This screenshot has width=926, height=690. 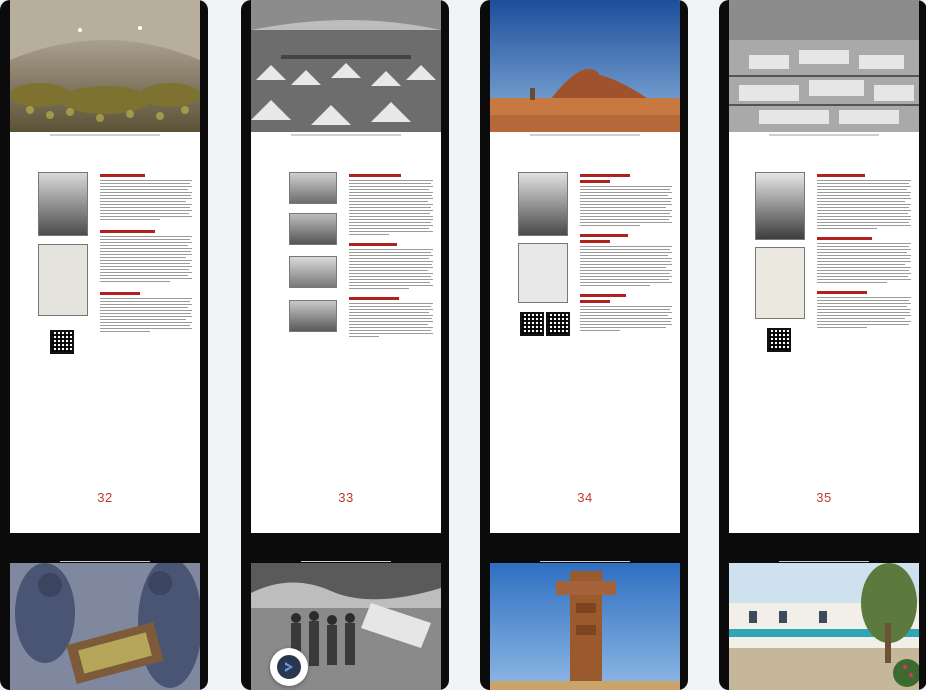 I want to click on app-badge-button, so click(x=289, y=667).